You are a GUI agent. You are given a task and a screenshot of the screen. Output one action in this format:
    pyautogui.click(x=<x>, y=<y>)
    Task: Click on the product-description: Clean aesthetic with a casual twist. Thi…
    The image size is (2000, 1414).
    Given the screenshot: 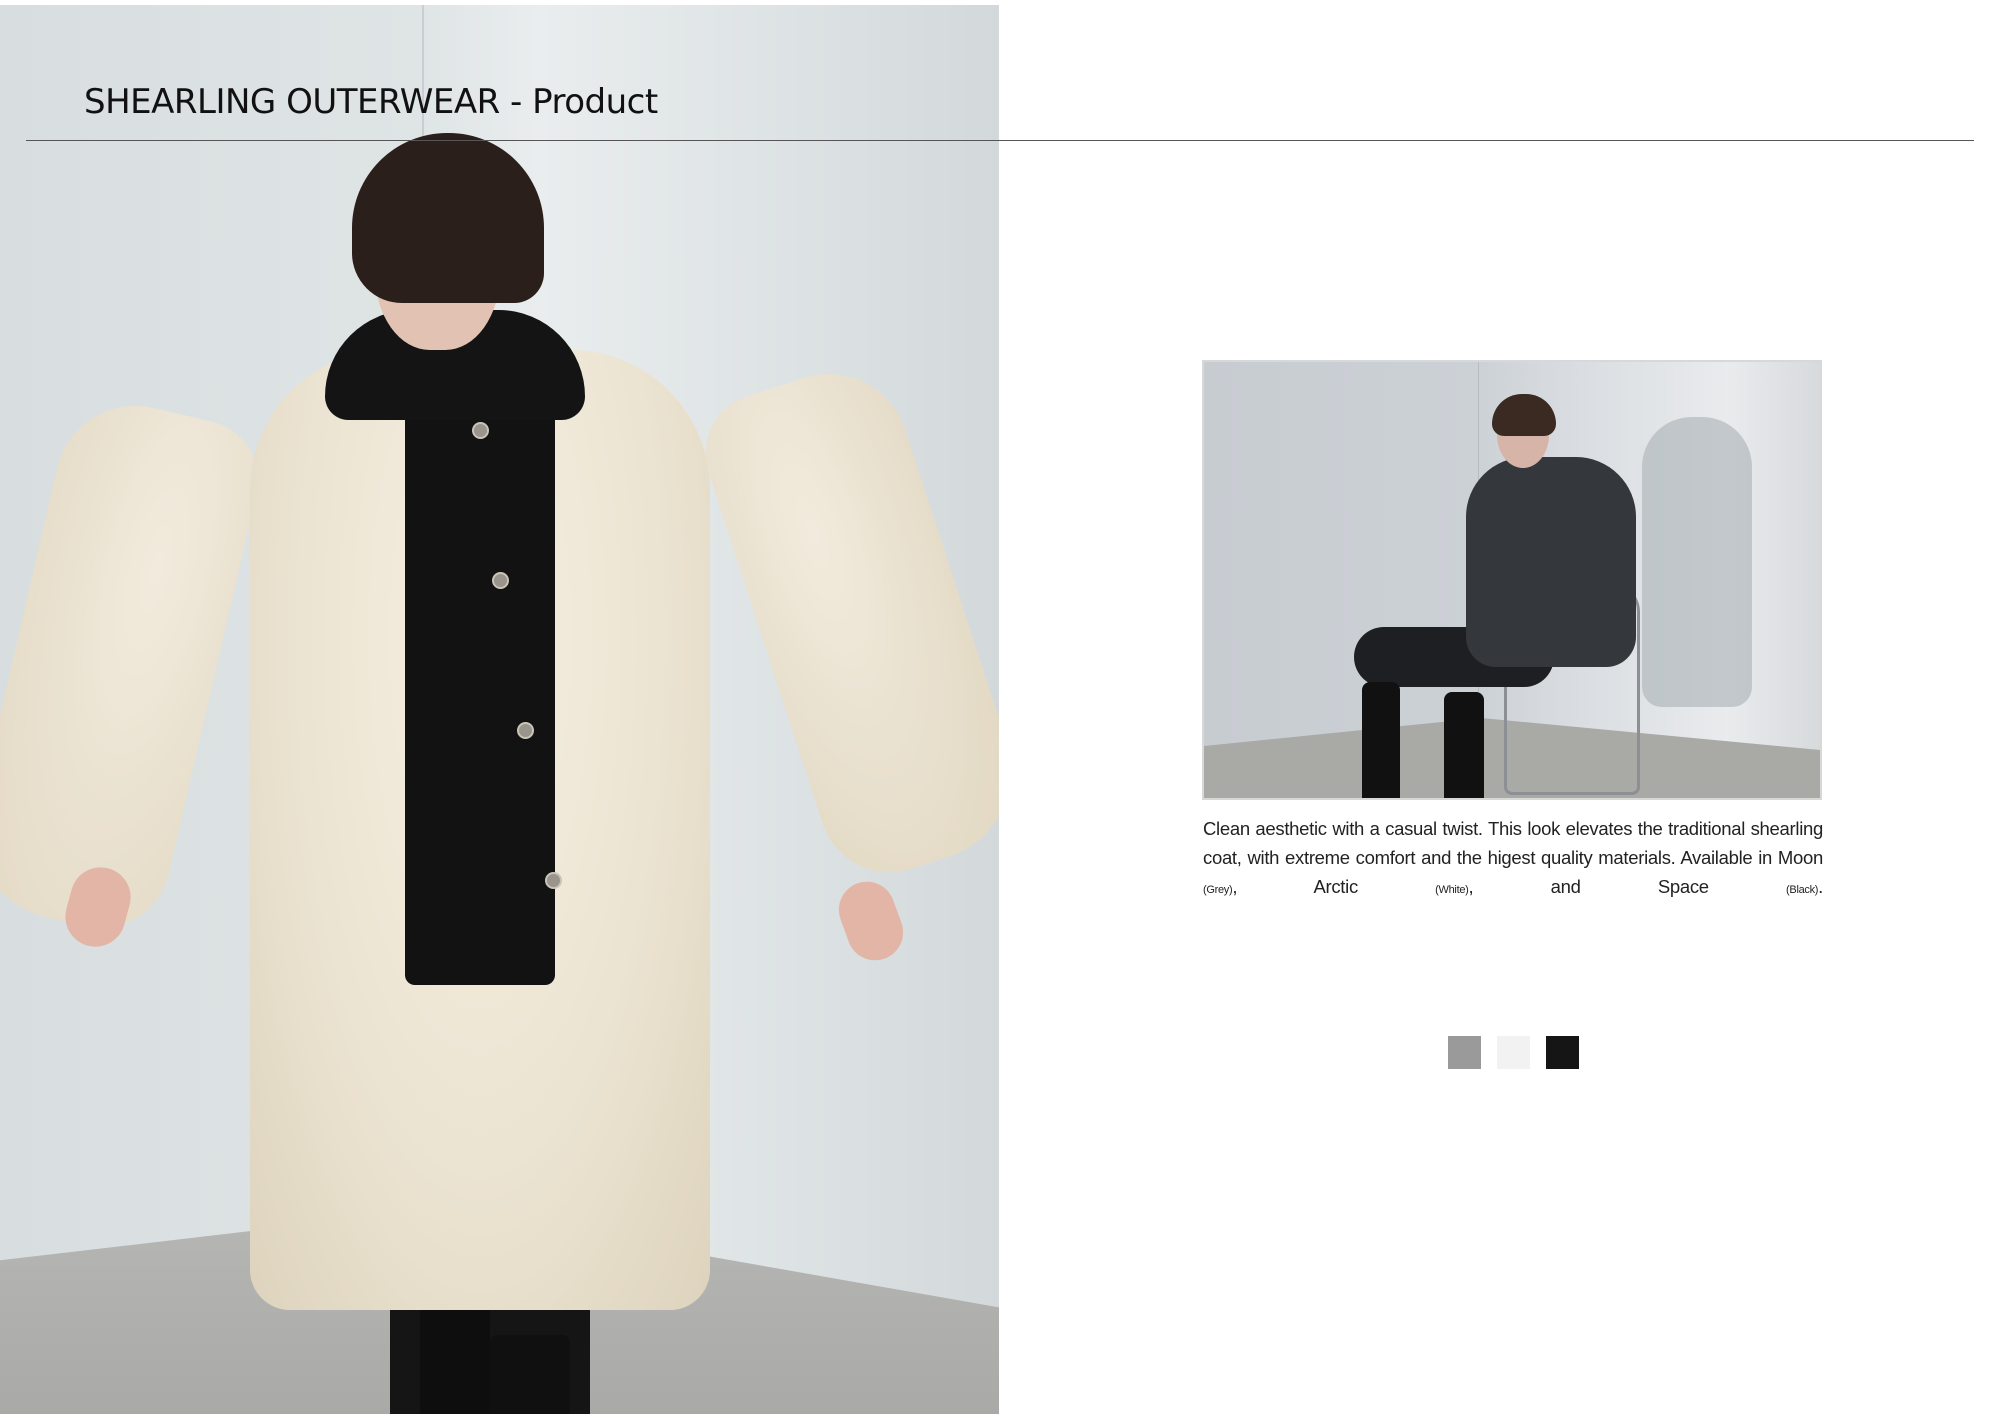 What is the action you would take?
    pyautogui.click(x=1513, y=859)
    